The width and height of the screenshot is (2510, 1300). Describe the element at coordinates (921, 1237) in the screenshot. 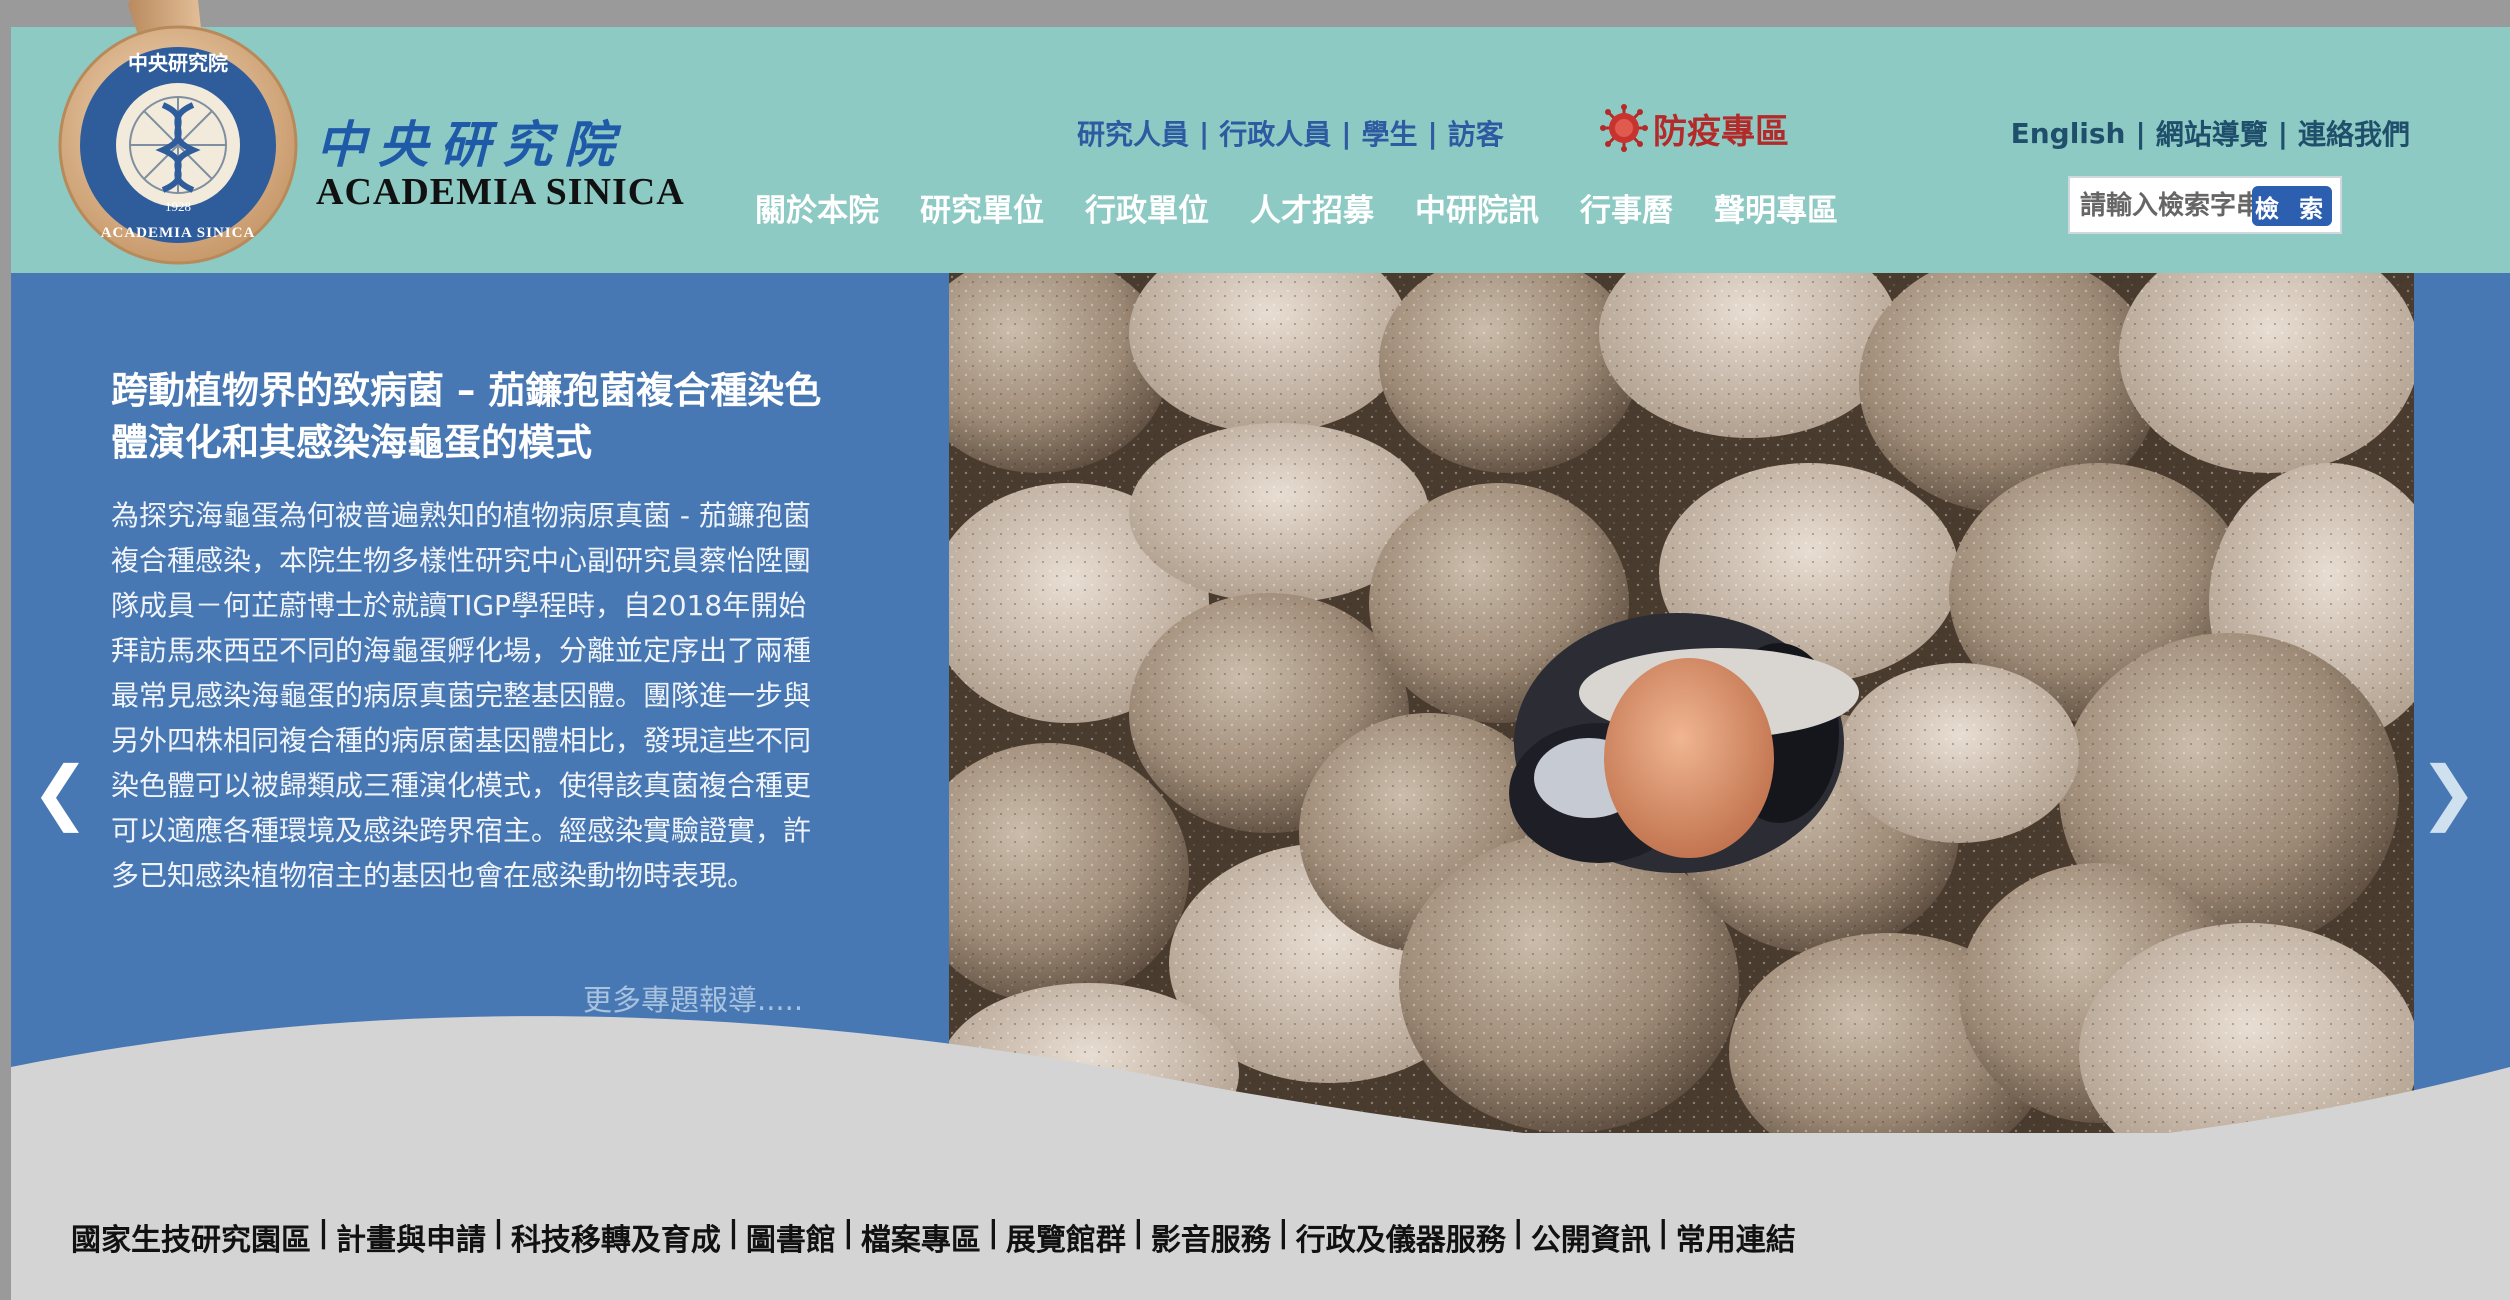

I see `footer-link-archives: 檔案專區` at that location.